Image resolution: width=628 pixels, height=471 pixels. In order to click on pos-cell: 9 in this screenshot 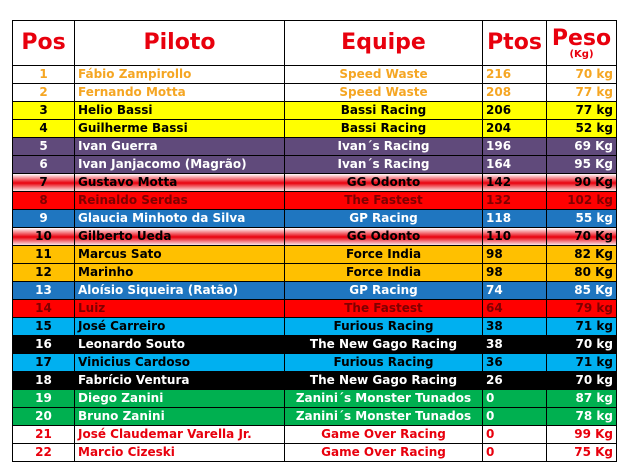, I will do `click(43, 218)`.